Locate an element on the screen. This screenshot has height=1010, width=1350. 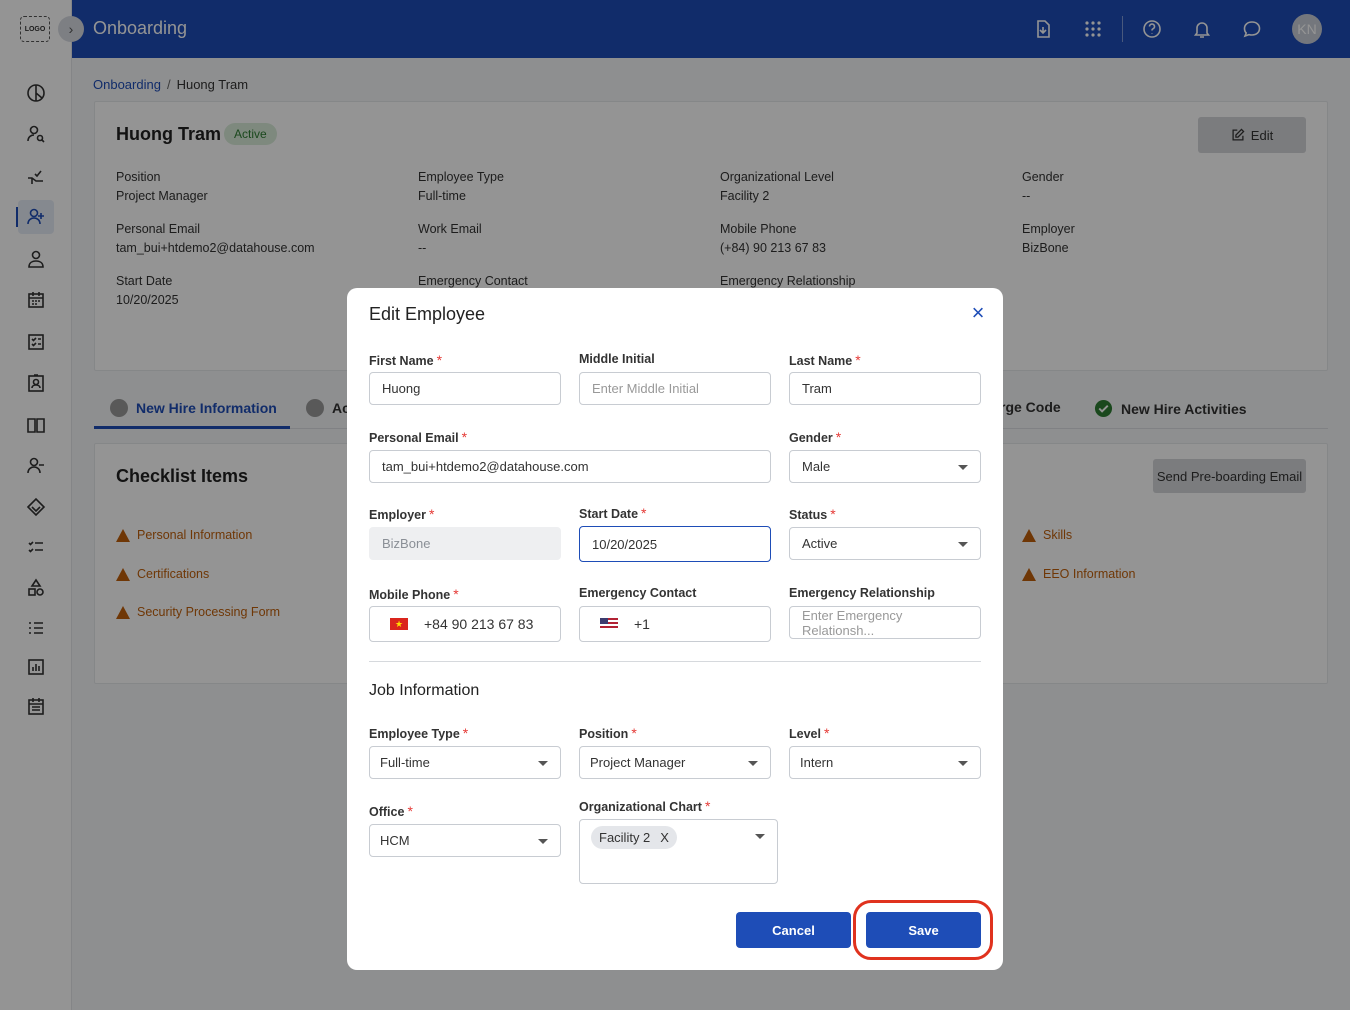
last-name-field: Tram is located at coordinates (885, 388).